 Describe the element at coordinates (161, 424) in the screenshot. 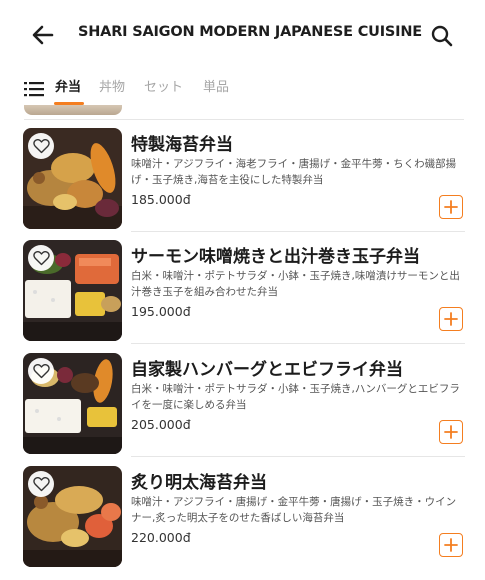

I see `item-price: 205.000đ` at that location.